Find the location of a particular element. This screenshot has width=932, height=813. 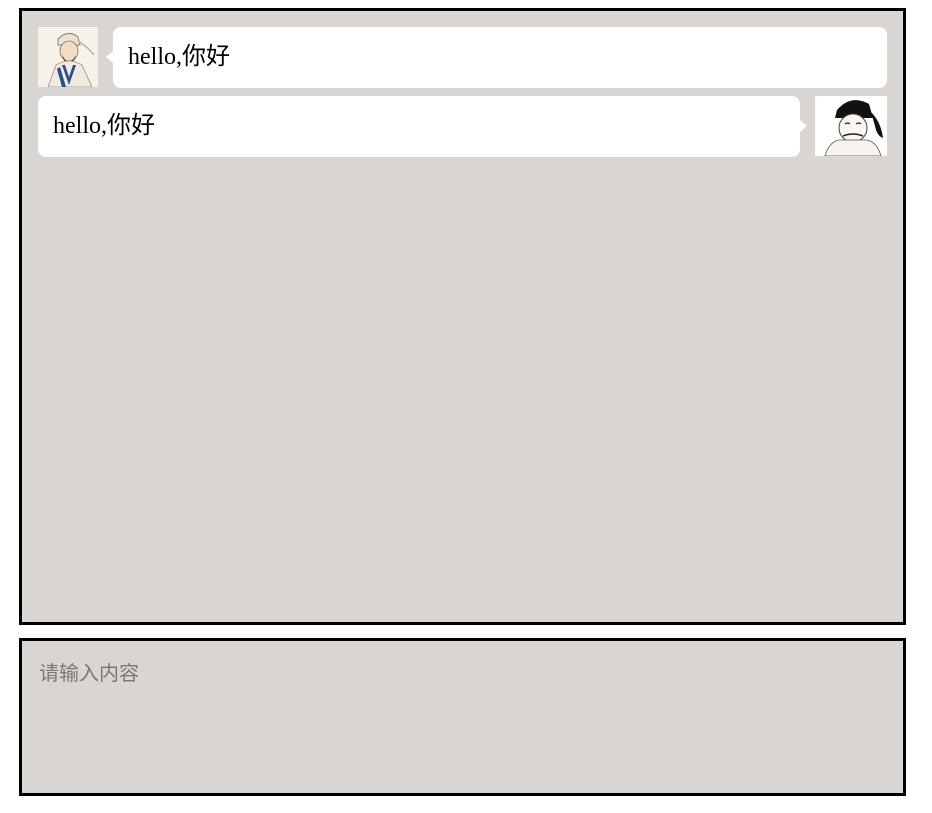

message-row-incoming: hello,你好 is located at coordinates (462, 57).